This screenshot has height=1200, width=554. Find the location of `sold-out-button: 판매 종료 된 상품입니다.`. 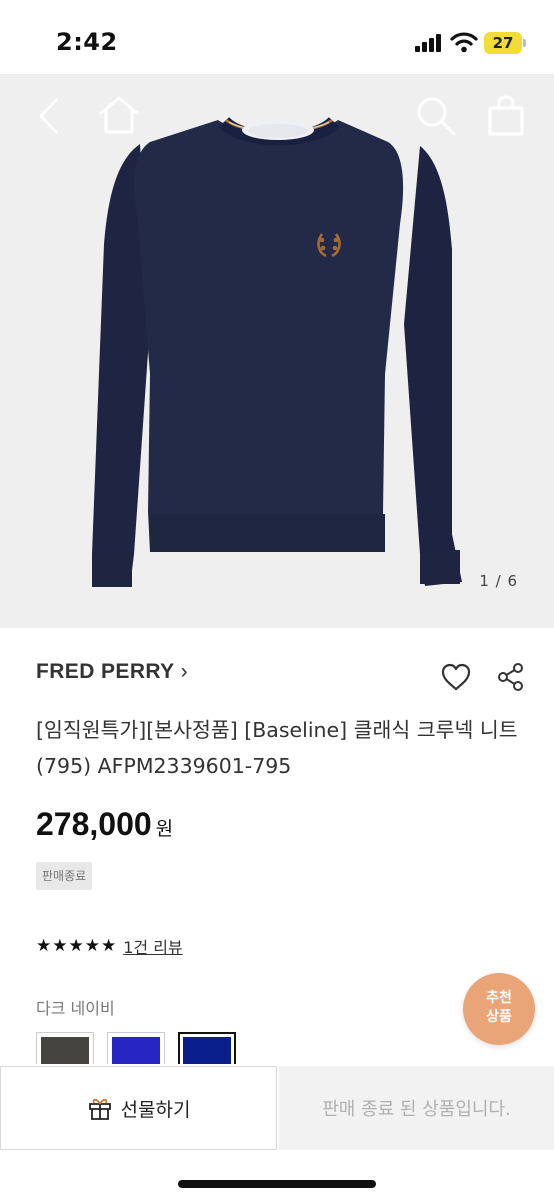

sold-out-button: 판매 종료 된 상품입니다. is located at coordinates (416, 1108).